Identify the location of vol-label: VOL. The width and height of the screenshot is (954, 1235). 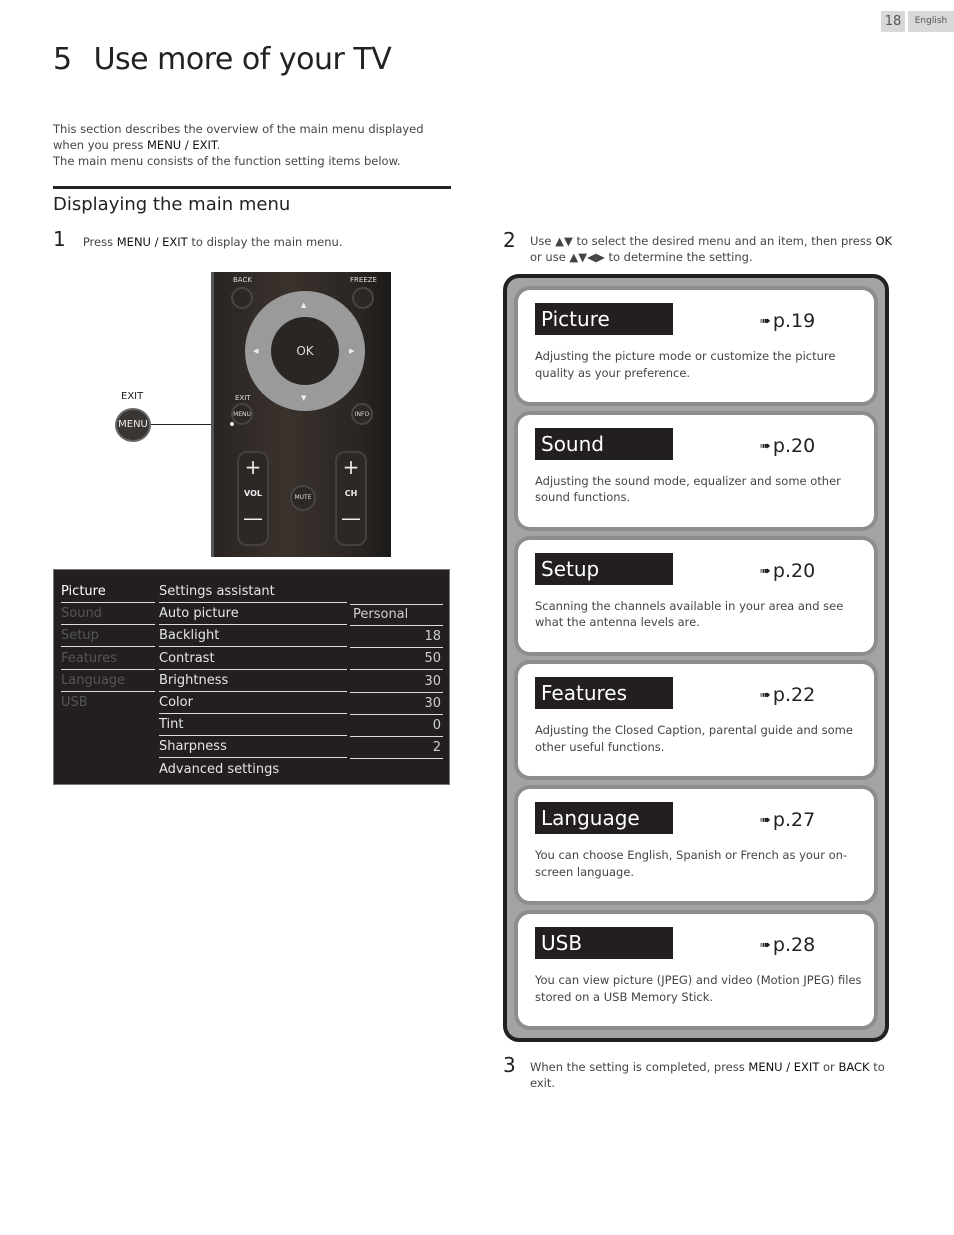
(253, 493).